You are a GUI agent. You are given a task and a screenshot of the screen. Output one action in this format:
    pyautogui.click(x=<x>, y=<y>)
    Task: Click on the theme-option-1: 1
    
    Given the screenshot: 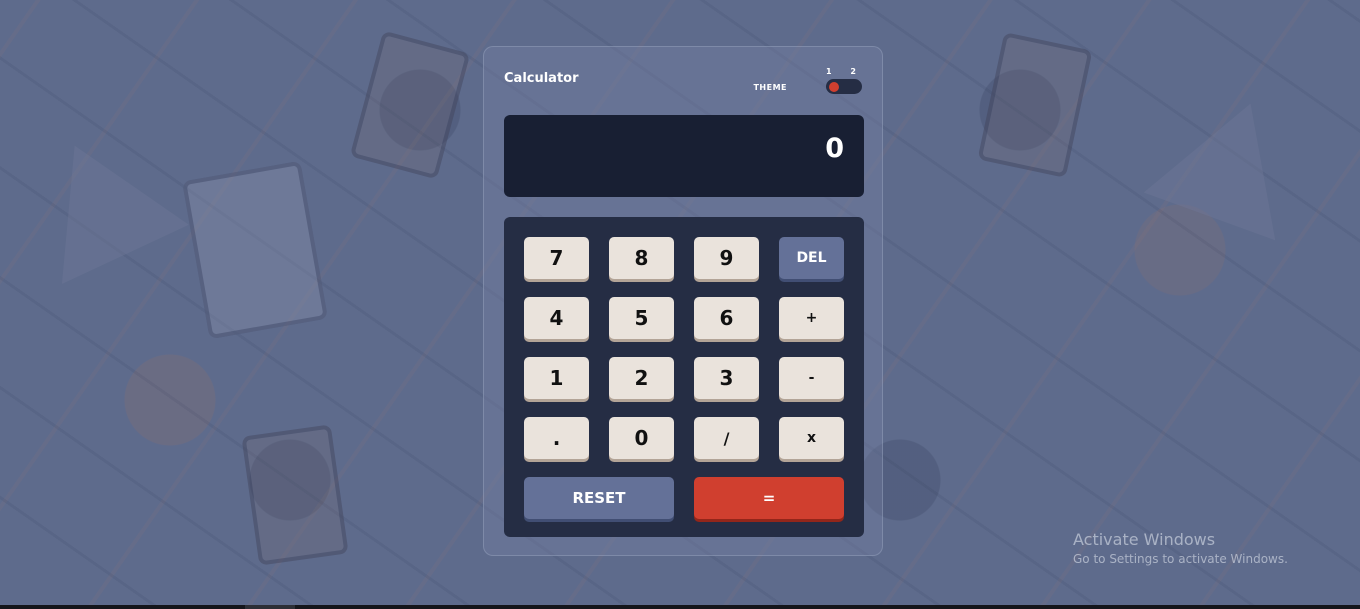 What is the action you would take?
    pyautogui.click(x=829, y=71)
    